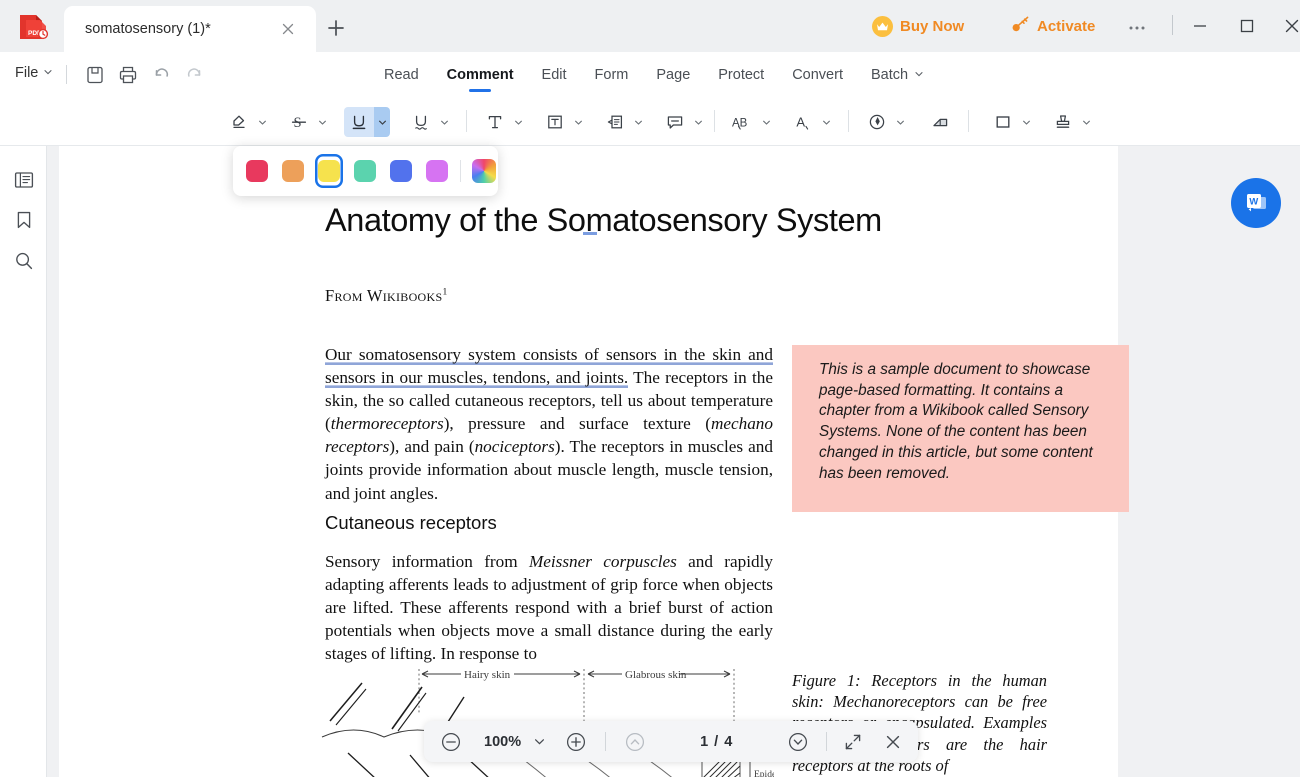 The height and width of the screenshot is (777, 1300). What do you see at coordinates (23, 461) in the screenshot?
I see `left-side-rail` at bounding box center [23, 461].